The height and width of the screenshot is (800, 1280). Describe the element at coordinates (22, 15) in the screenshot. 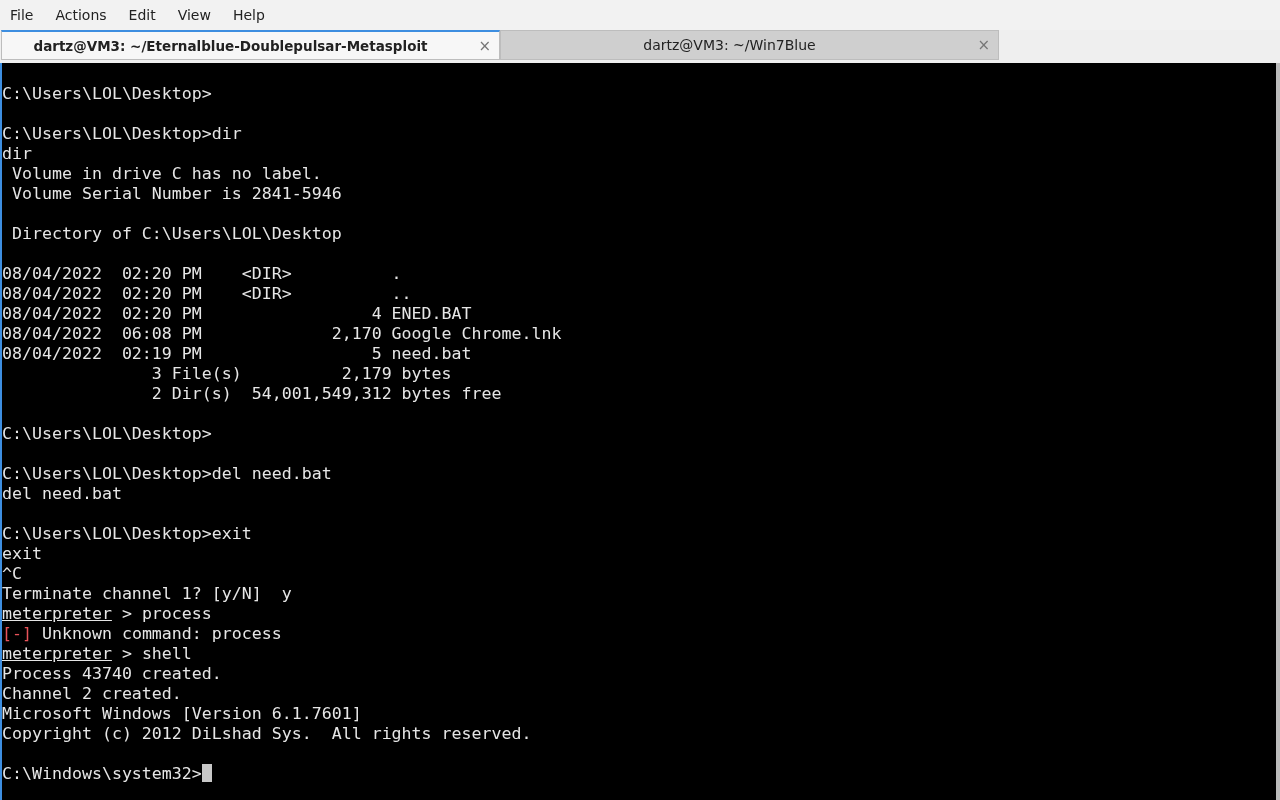

I see `menu-item: File` at that location.